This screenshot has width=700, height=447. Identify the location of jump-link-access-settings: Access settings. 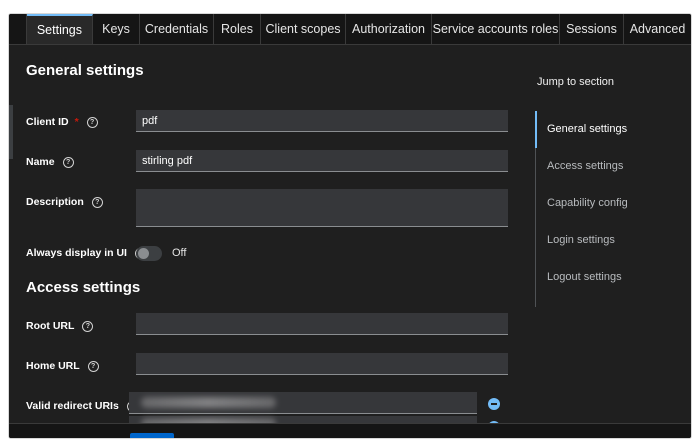
(585, 166).